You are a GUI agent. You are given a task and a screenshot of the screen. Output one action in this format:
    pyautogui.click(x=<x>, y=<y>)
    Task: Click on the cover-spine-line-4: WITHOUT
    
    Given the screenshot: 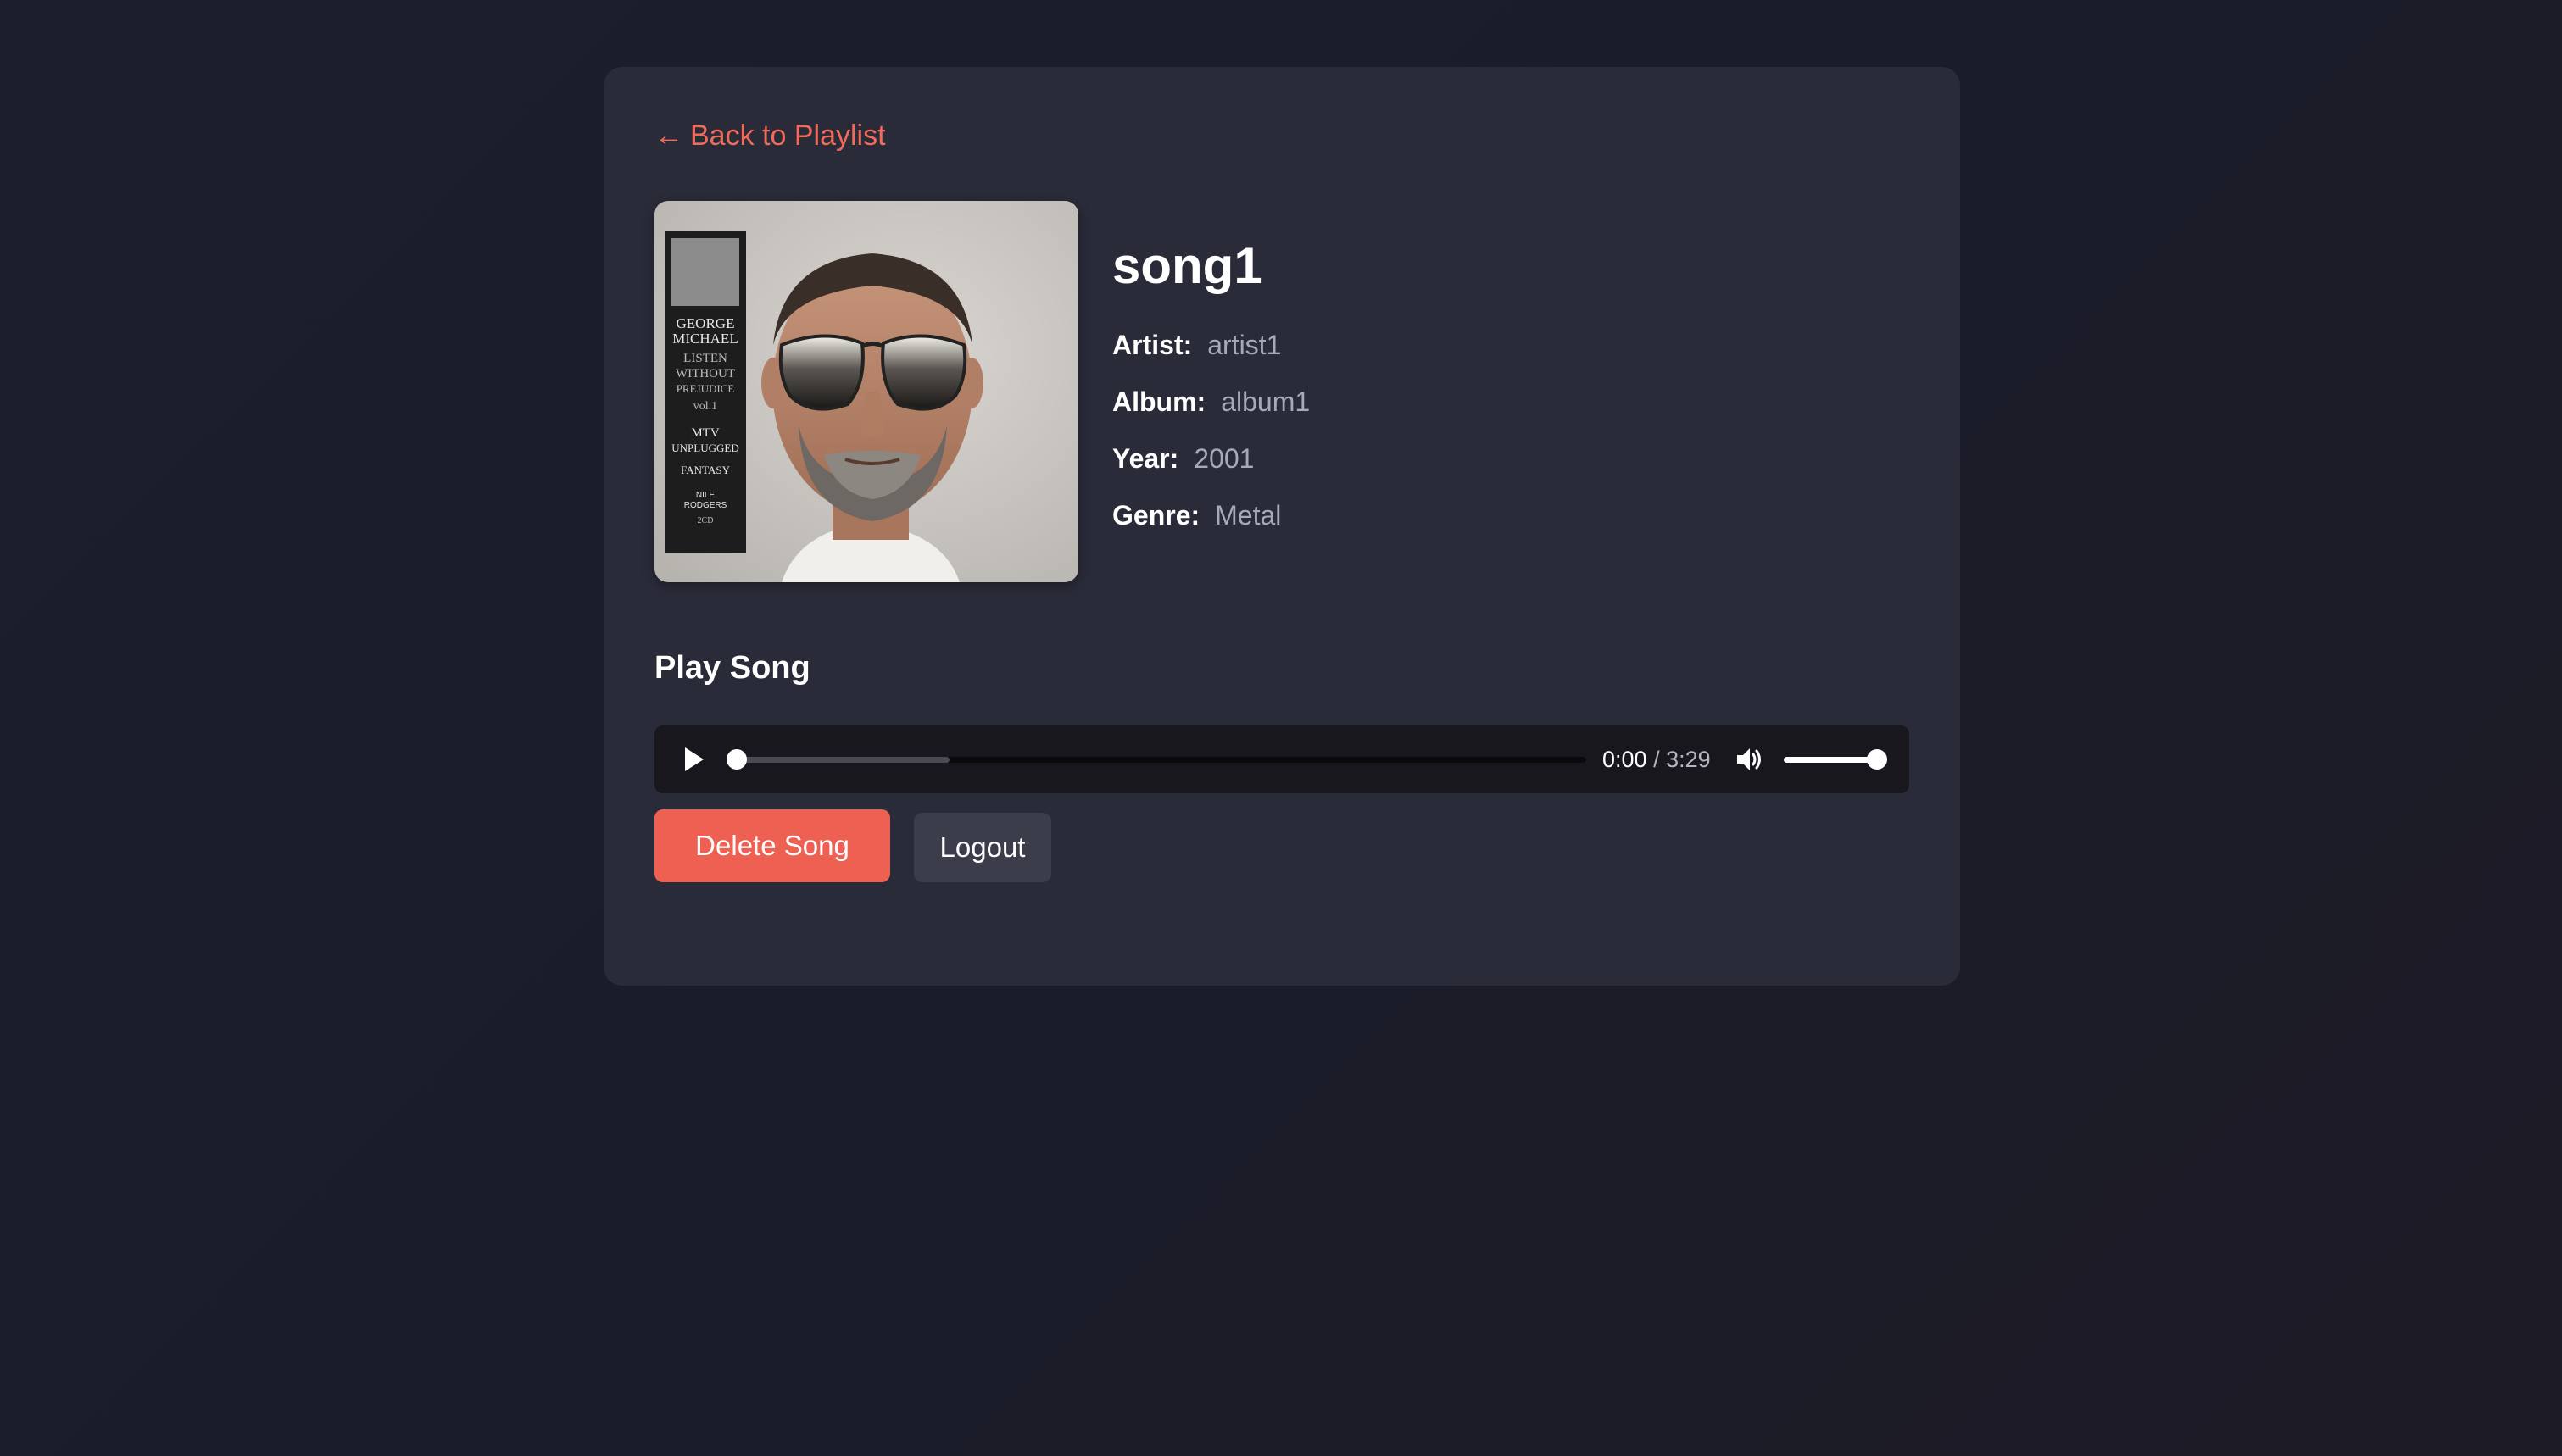 What is the action you would take?
    pyautogui.click(x=705, y=374)
    